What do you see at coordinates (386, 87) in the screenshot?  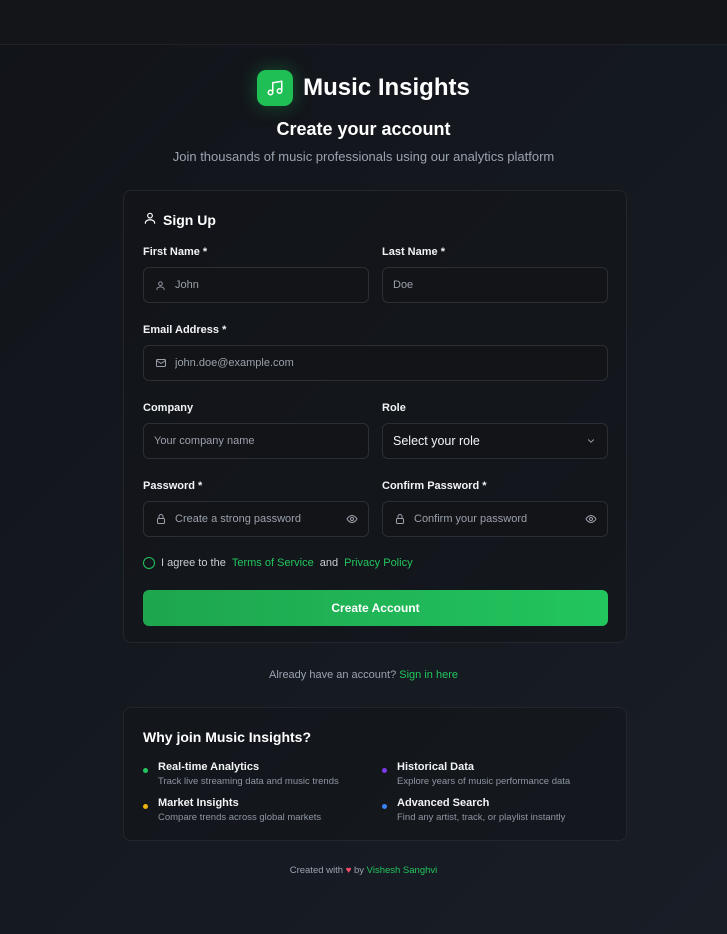 I see `brand-name: Music Insights` at bounding box center [386, 87].